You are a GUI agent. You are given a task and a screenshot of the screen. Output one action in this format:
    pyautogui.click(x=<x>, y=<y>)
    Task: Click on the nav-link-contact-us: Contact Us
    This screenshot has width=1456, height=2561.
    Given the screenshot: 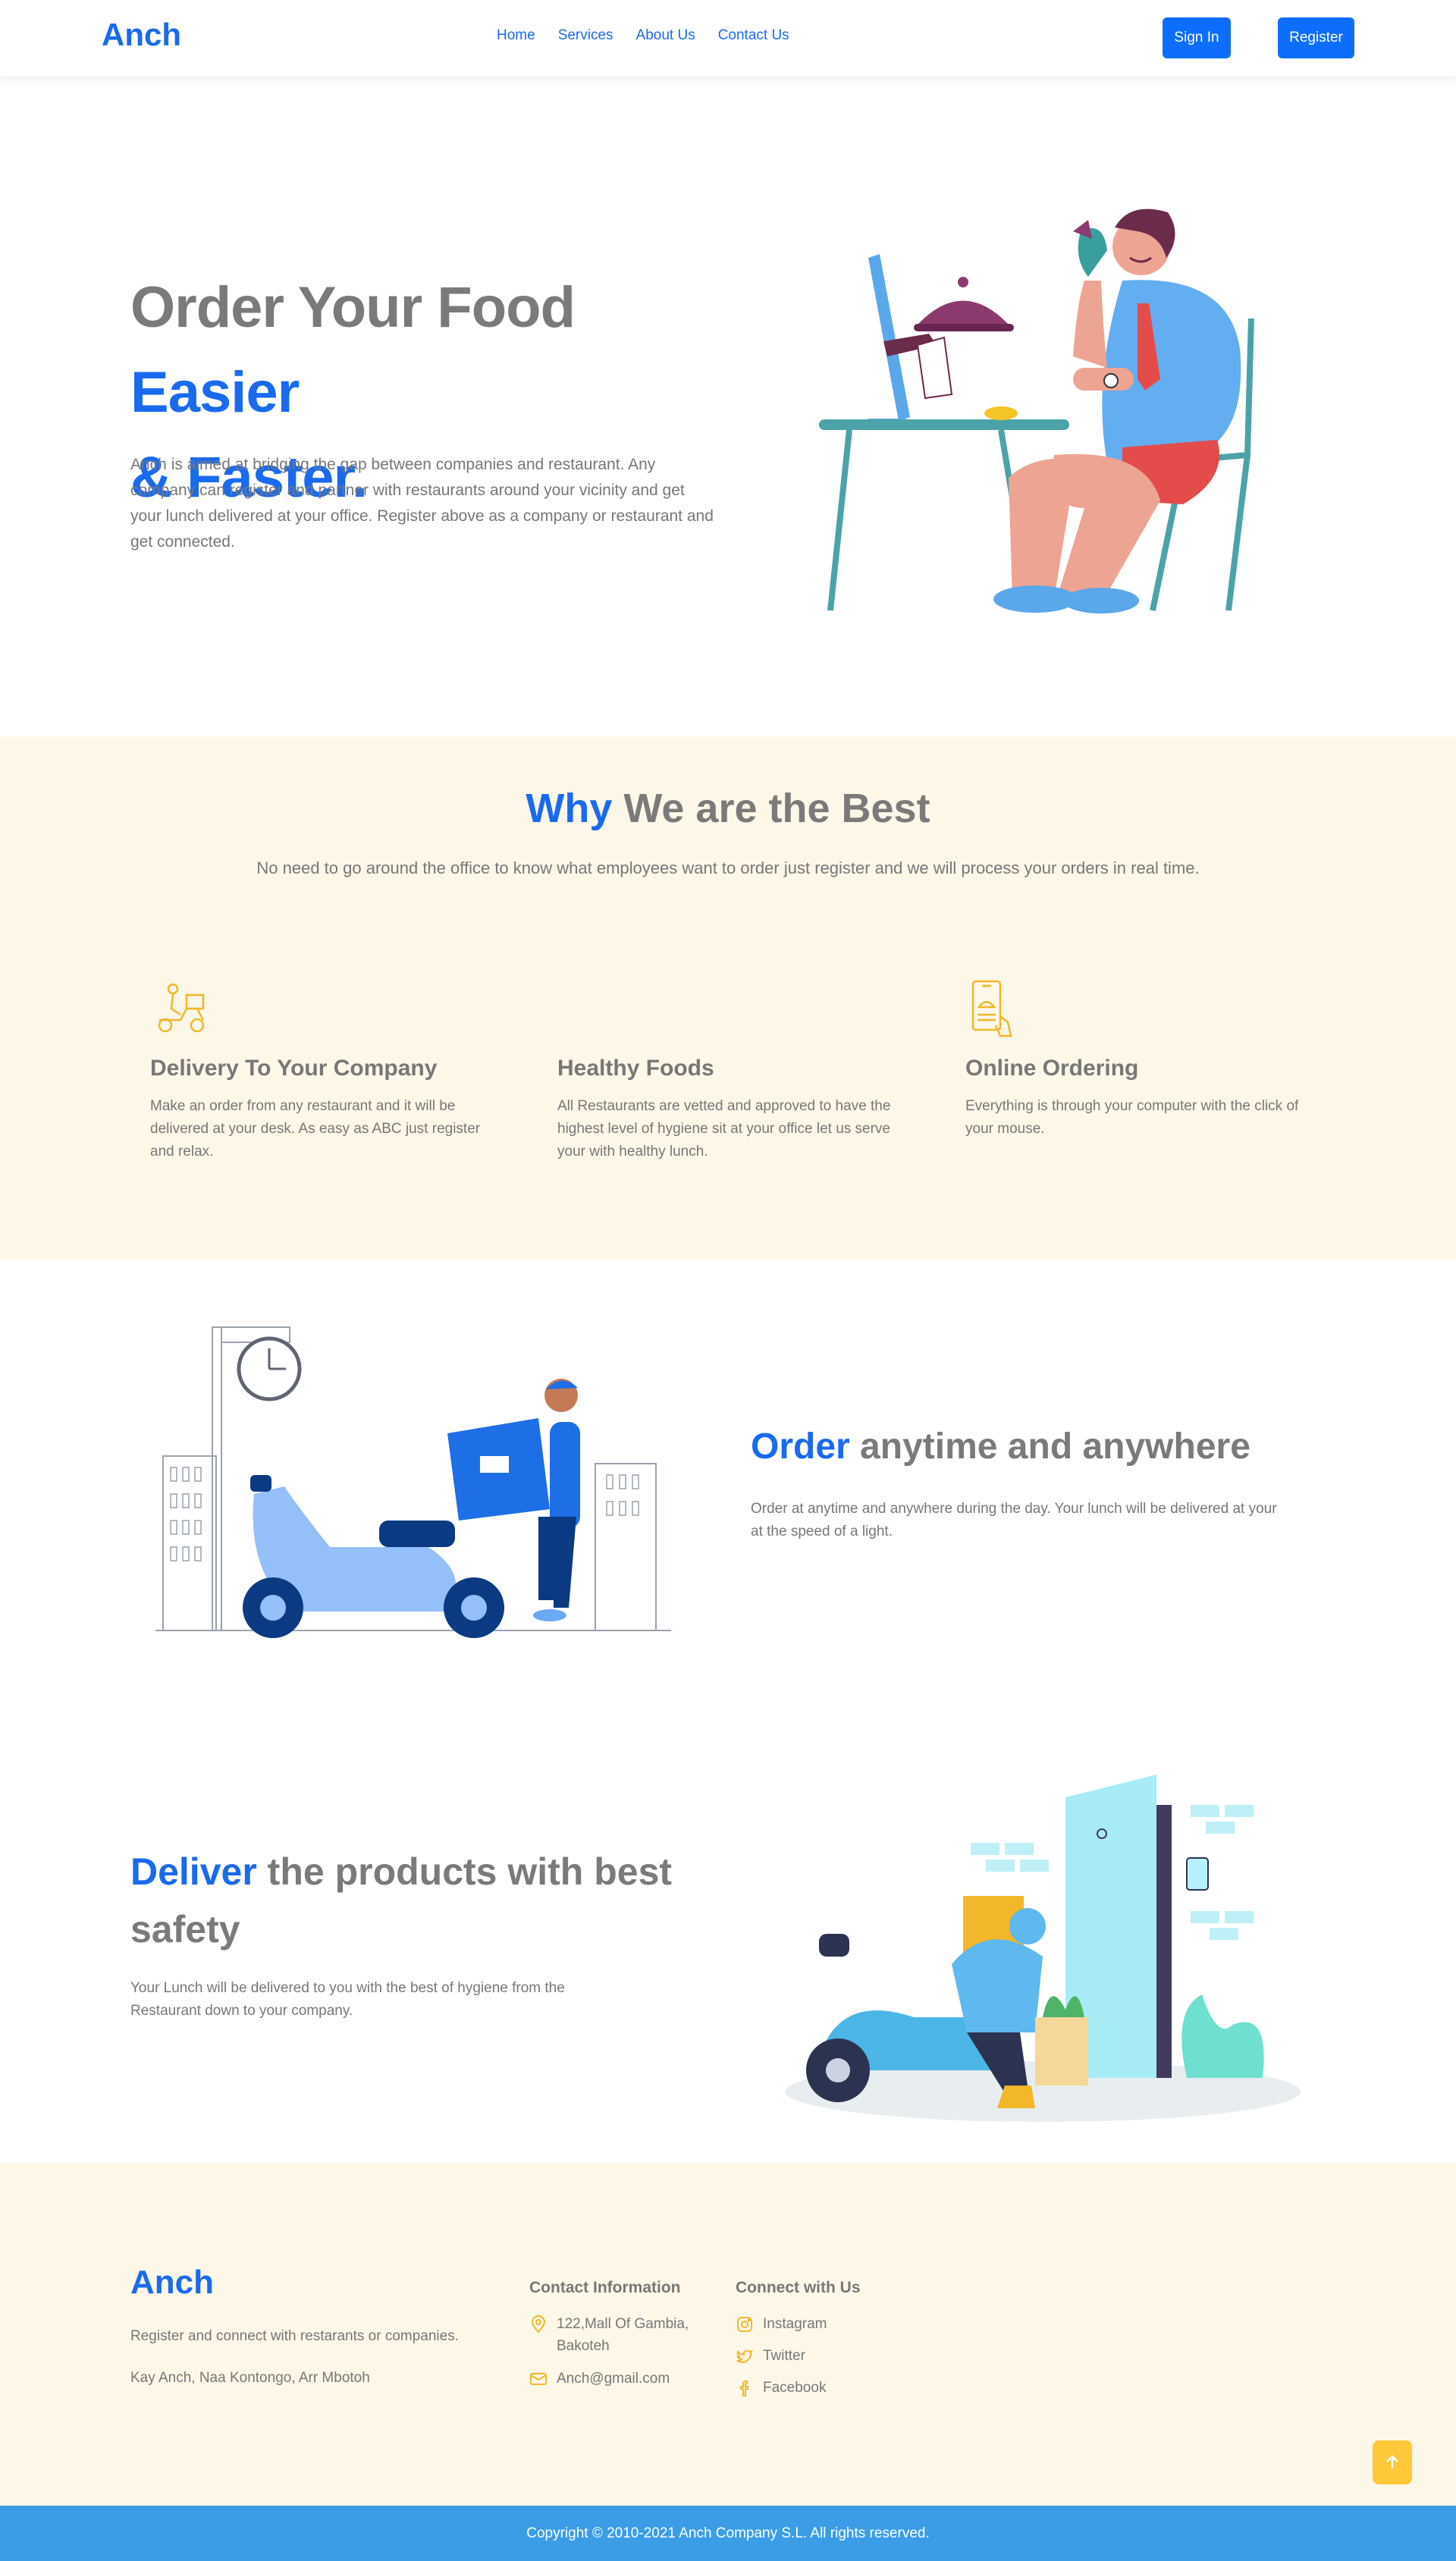 What is the action you would take?
    pyautogui.click(x=753, y=36)
    